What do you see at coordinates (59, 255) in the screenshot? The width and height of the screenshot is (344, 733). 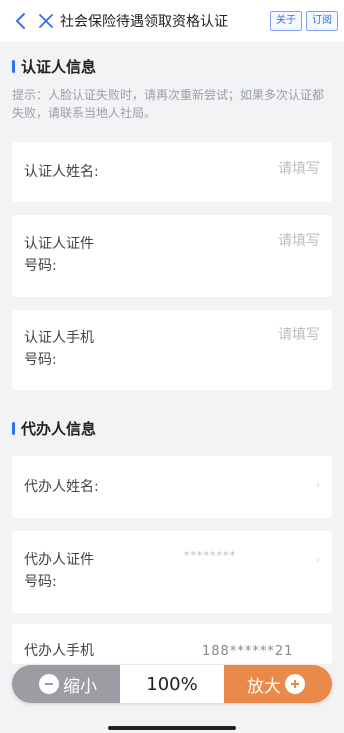 I see `certifier-id-label: 认证人证件 号码:` at bounding box center [59, 255].